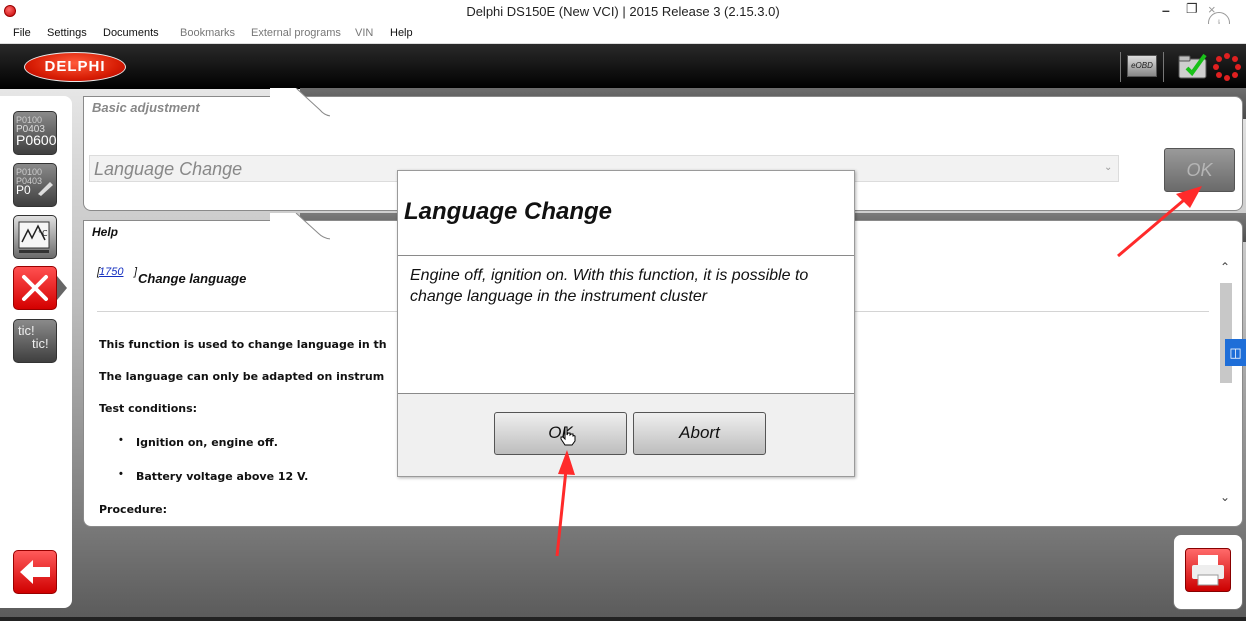 Image resolution: width=1246 pixels, height=621 pixels. I want to click on menu-file: File, so click(22, 33).